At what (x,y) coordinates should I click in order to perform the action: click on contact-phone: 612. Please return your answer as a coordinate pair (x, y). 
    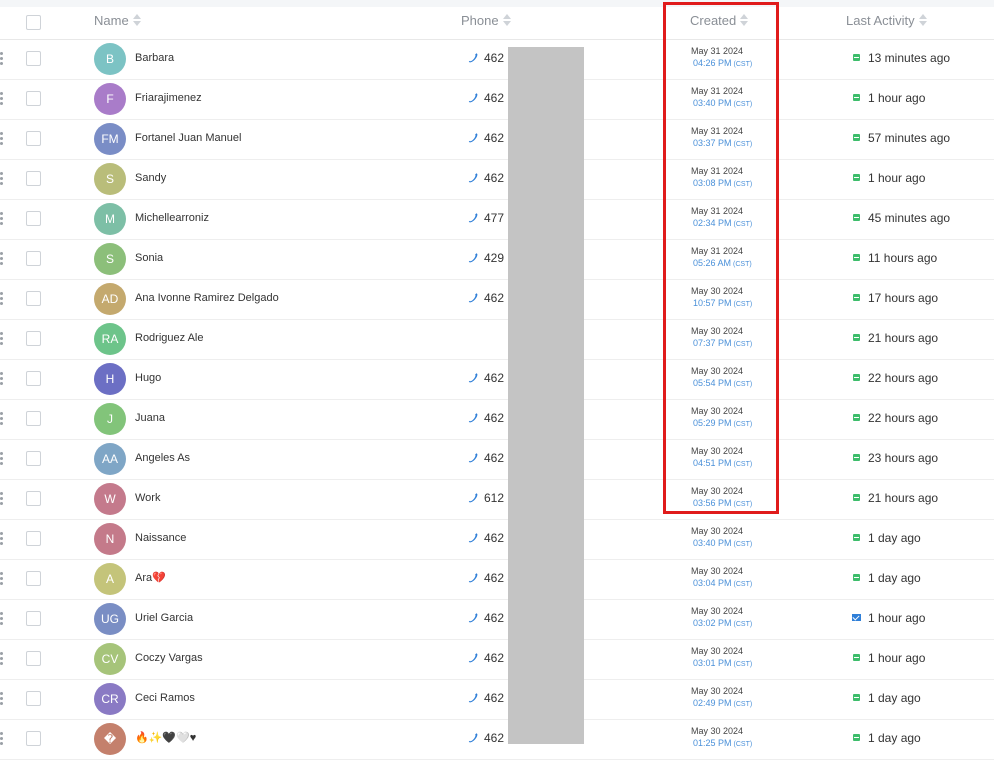
    Looking at the image, I should click on (494, 498).